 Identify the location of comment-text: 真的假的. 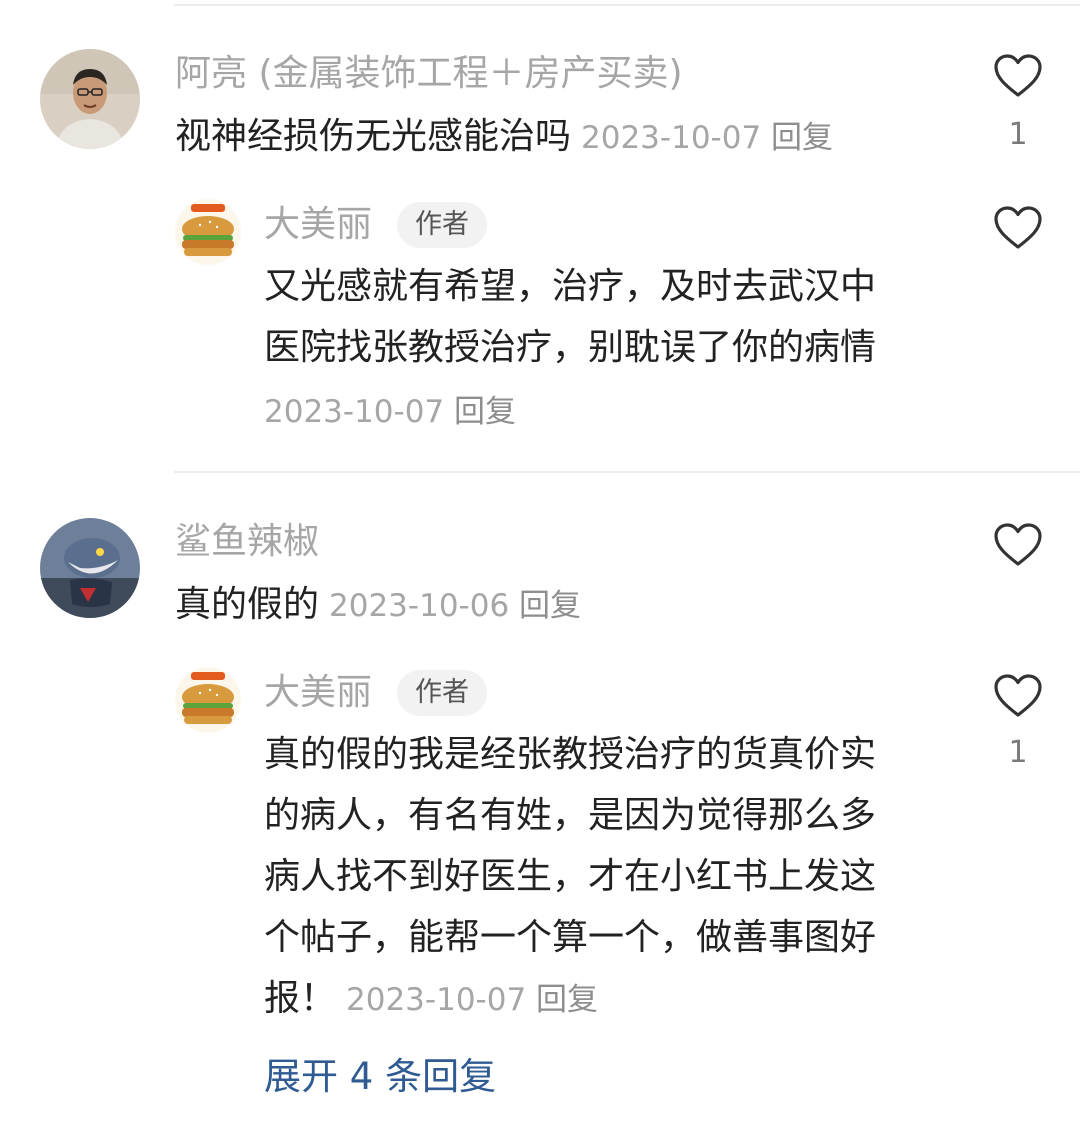
(247, 604).